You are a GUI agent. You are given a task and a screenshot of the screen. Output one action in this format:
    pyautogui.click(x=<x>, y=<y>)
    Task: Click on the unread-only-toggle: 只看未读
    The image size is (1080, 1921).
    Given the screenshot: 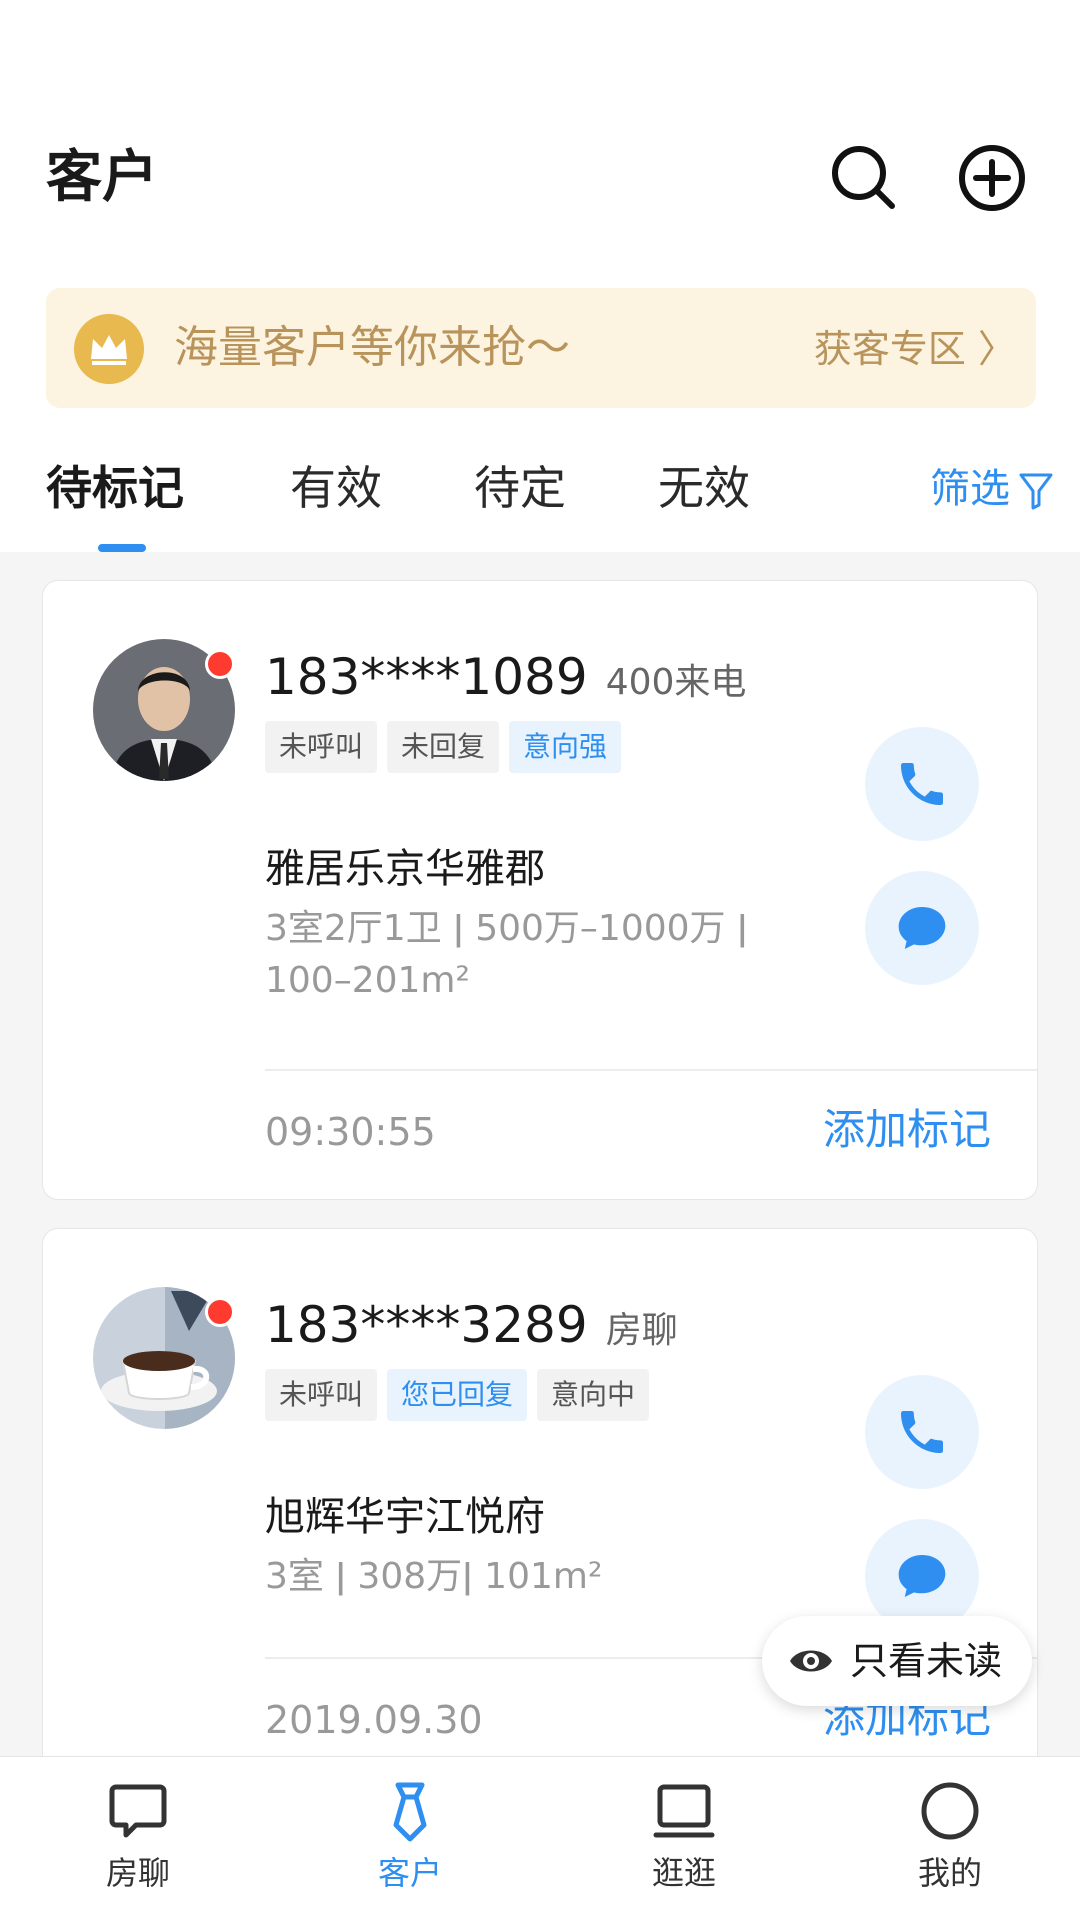 What is the action you would take?
    pyautogui.click(x=897, y=1661)
    